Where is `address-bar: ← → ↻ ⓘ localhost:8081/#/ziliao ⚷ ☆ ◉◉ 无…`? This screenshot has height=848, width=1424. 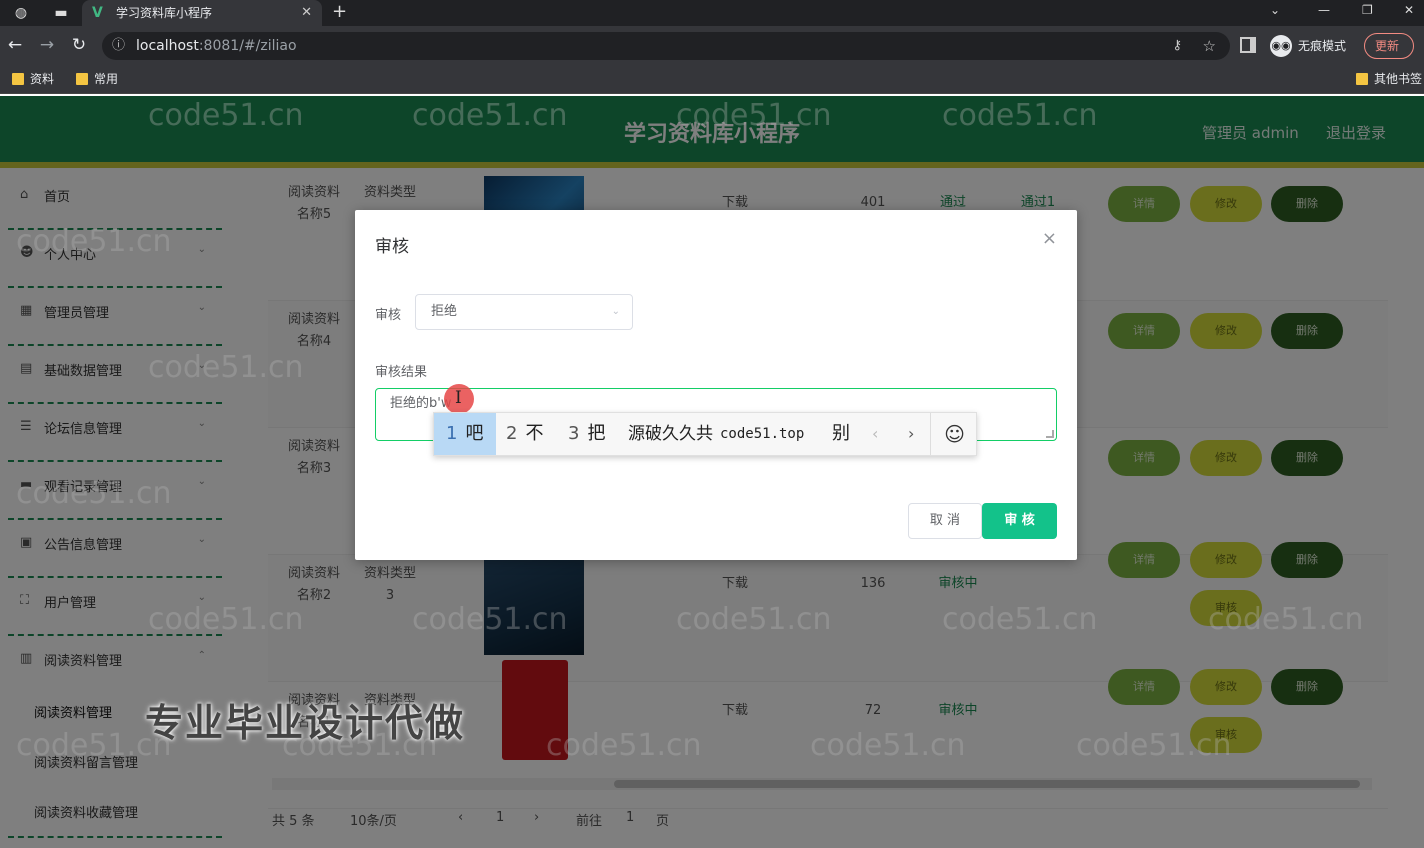 address-bar: ← → ↻ ⓘ localhost:8081/#/ziliao ⚷ ☆ ◉◉ 无… is located at coordinates (712, 46).